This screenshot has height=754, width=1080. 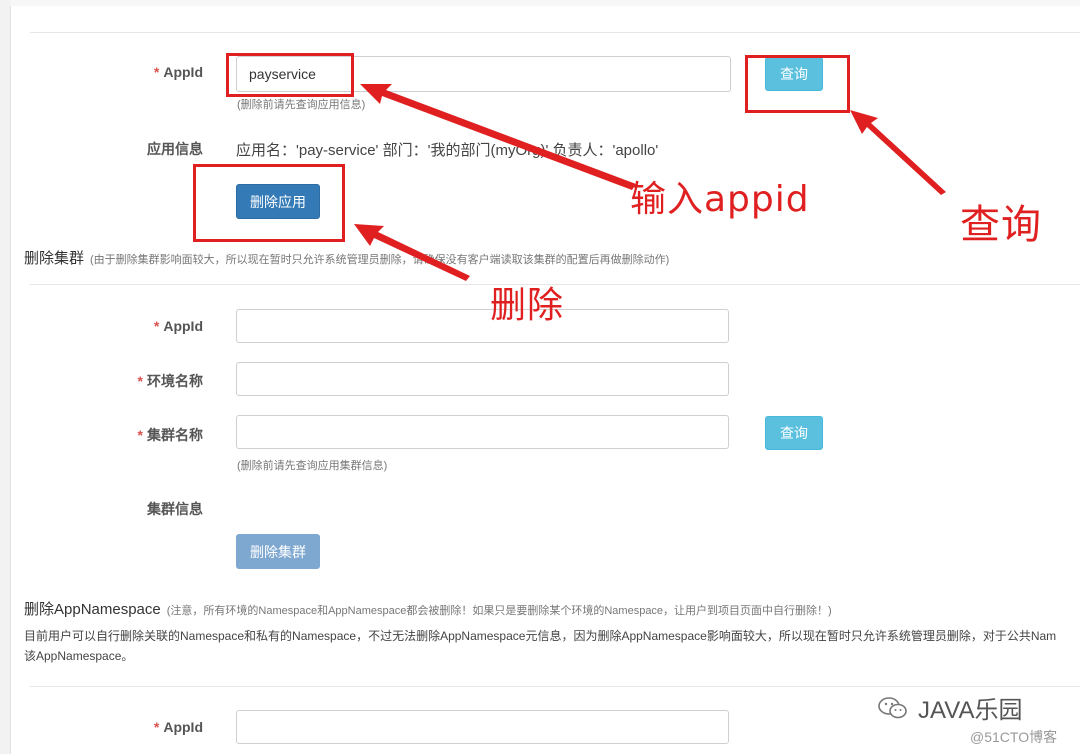 I want to click on wechat-icon, so click(x=892, y=707).